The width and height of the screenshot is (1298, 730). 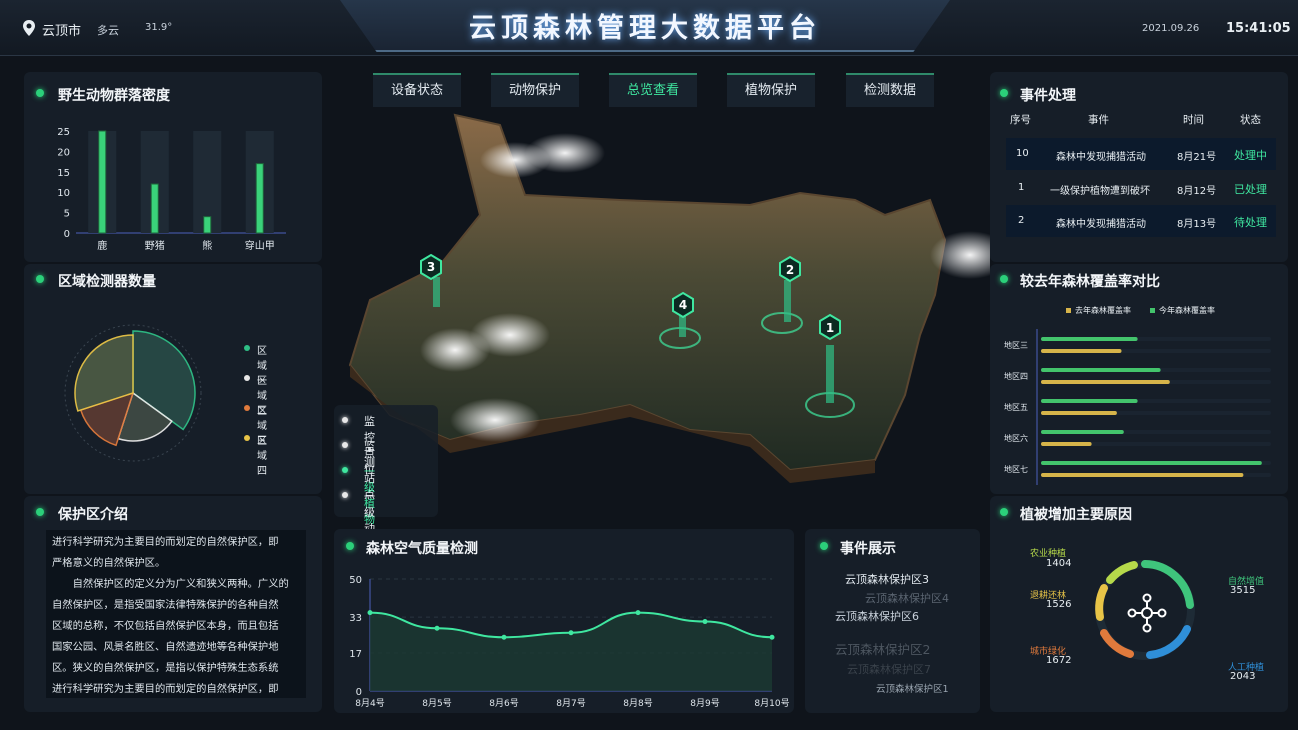 What do you see at coordinates (1250, 155) in the screenshot?
I see `row-status: 处理中` at bounding box center [1250, 155].